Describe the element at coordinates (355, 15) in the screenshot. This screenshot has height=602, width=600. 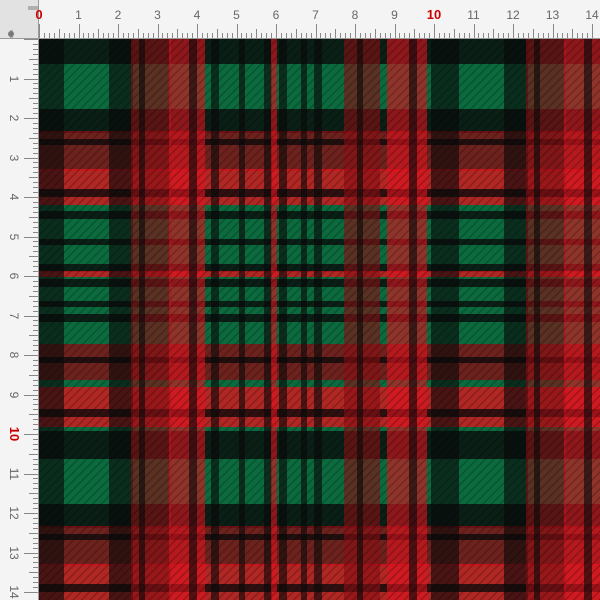
I see `top-ruler-label-8: 8` at that location.